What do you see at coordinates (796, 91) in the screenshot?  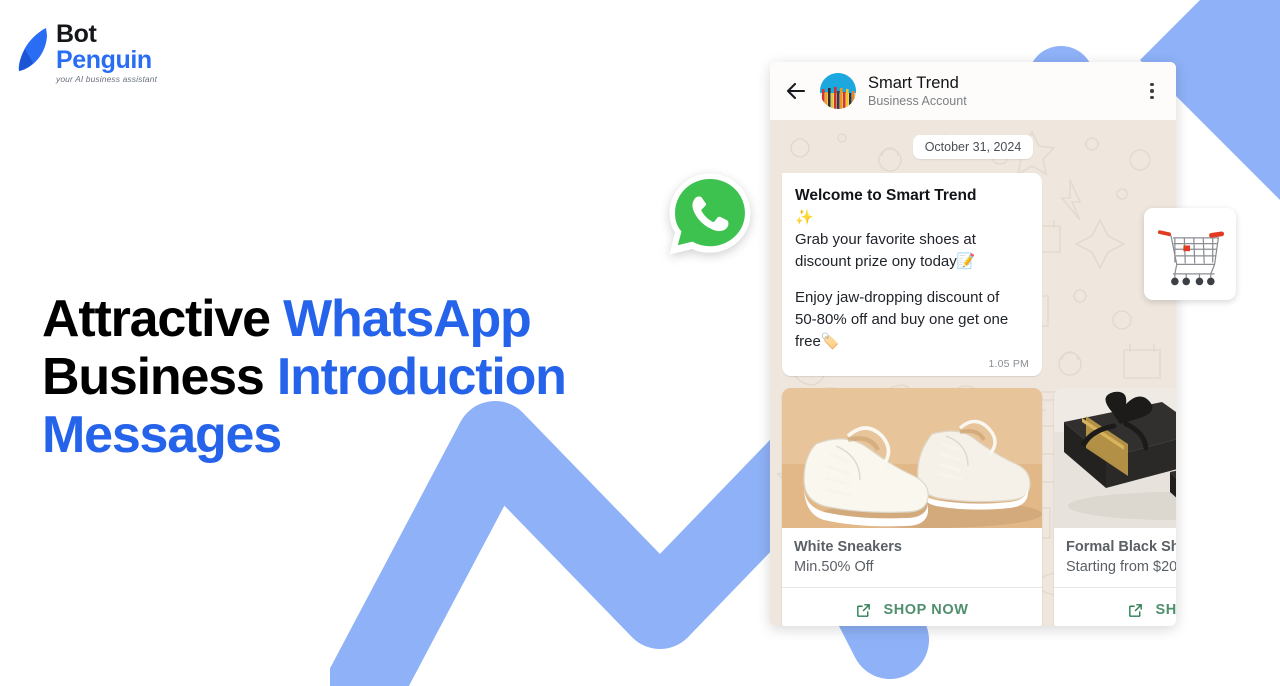 I see `back-arrow-icon` at bounding box center [796, 91].